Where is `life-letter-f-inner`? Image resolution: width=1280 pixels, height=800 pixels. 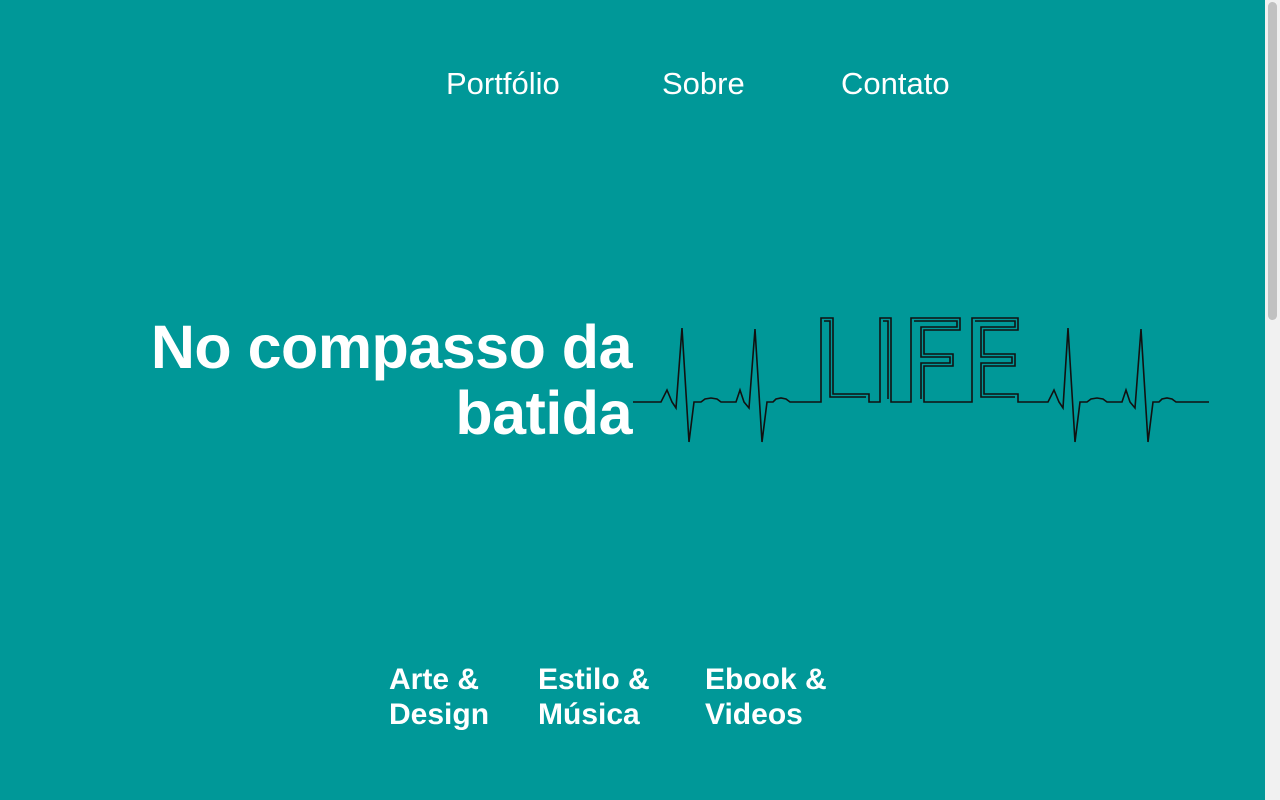
life-letter-f-inner is located at coordinates (936, 359).